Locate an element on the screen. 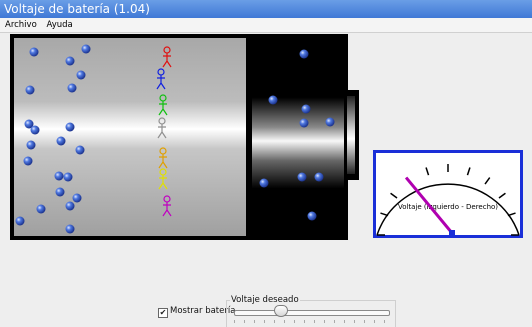  voltage-slider-ticks is located at coordinates (312, 322).